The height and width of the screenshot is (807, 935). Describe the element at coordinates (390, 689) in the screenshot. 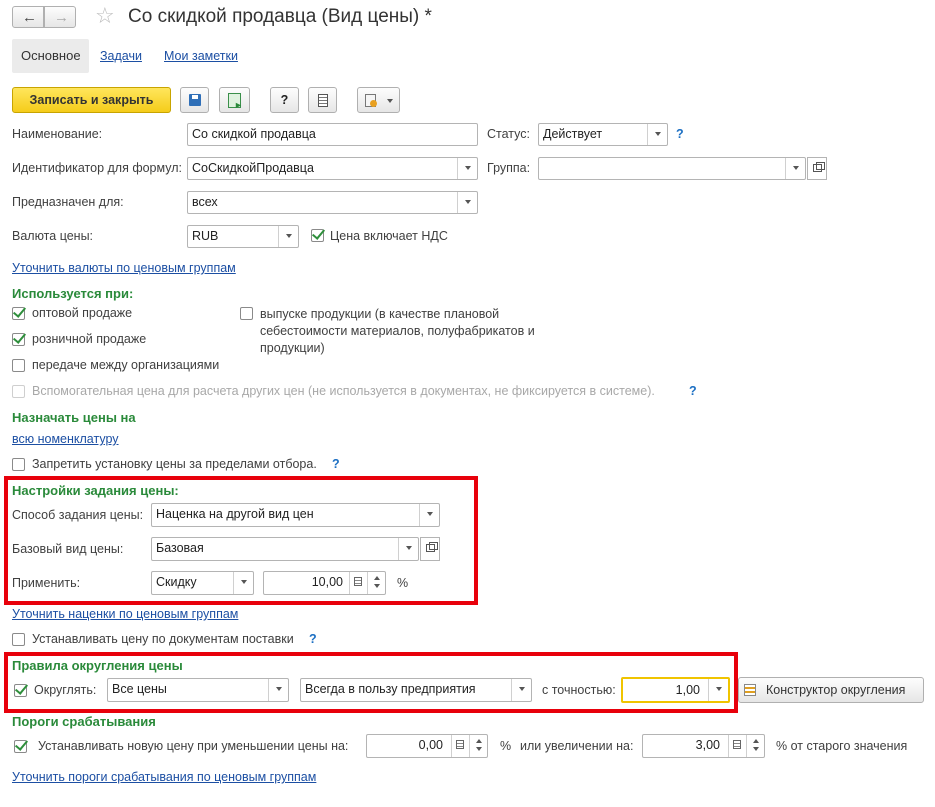

I see `round-direction-value: Всегда в пользу предприятия` at that location.